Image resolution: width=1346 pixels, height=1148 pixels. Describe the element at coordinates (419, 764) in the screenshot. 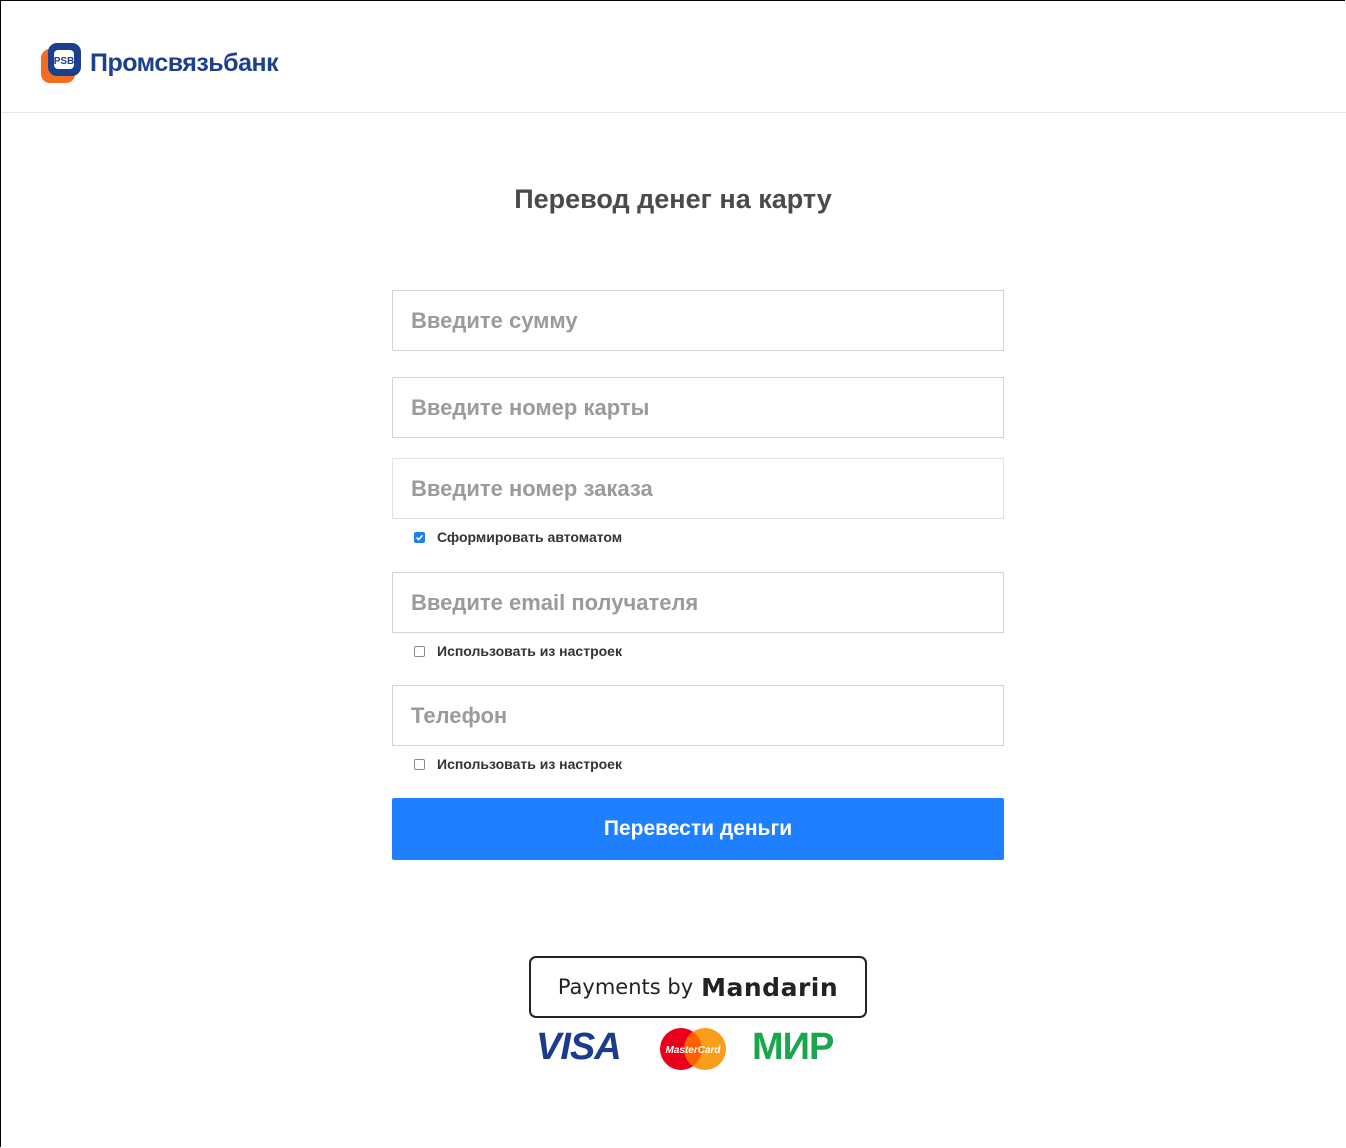

I see `phone-use-settings-checkbox` at that location.